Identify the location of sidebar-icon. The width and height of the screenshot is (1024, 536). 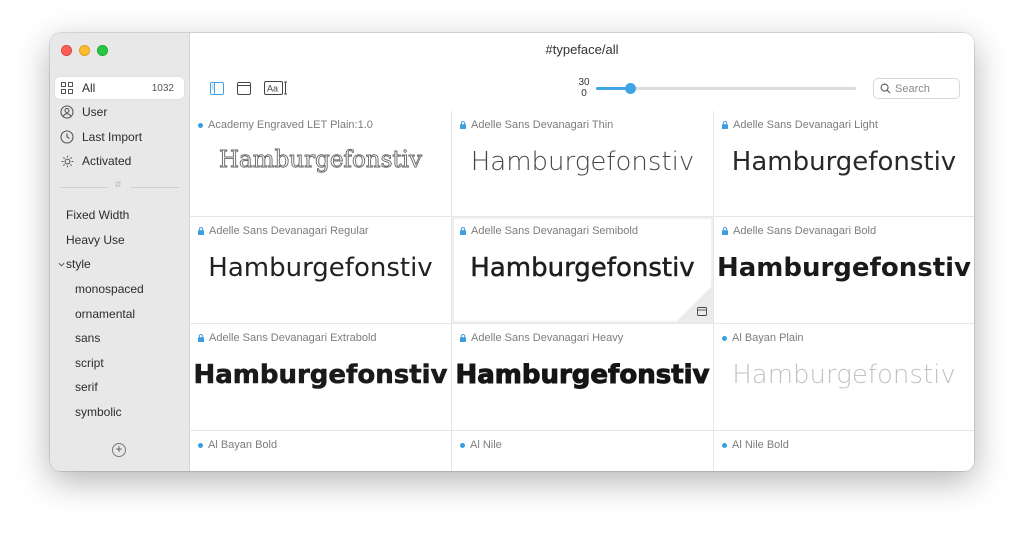
(217, 88).